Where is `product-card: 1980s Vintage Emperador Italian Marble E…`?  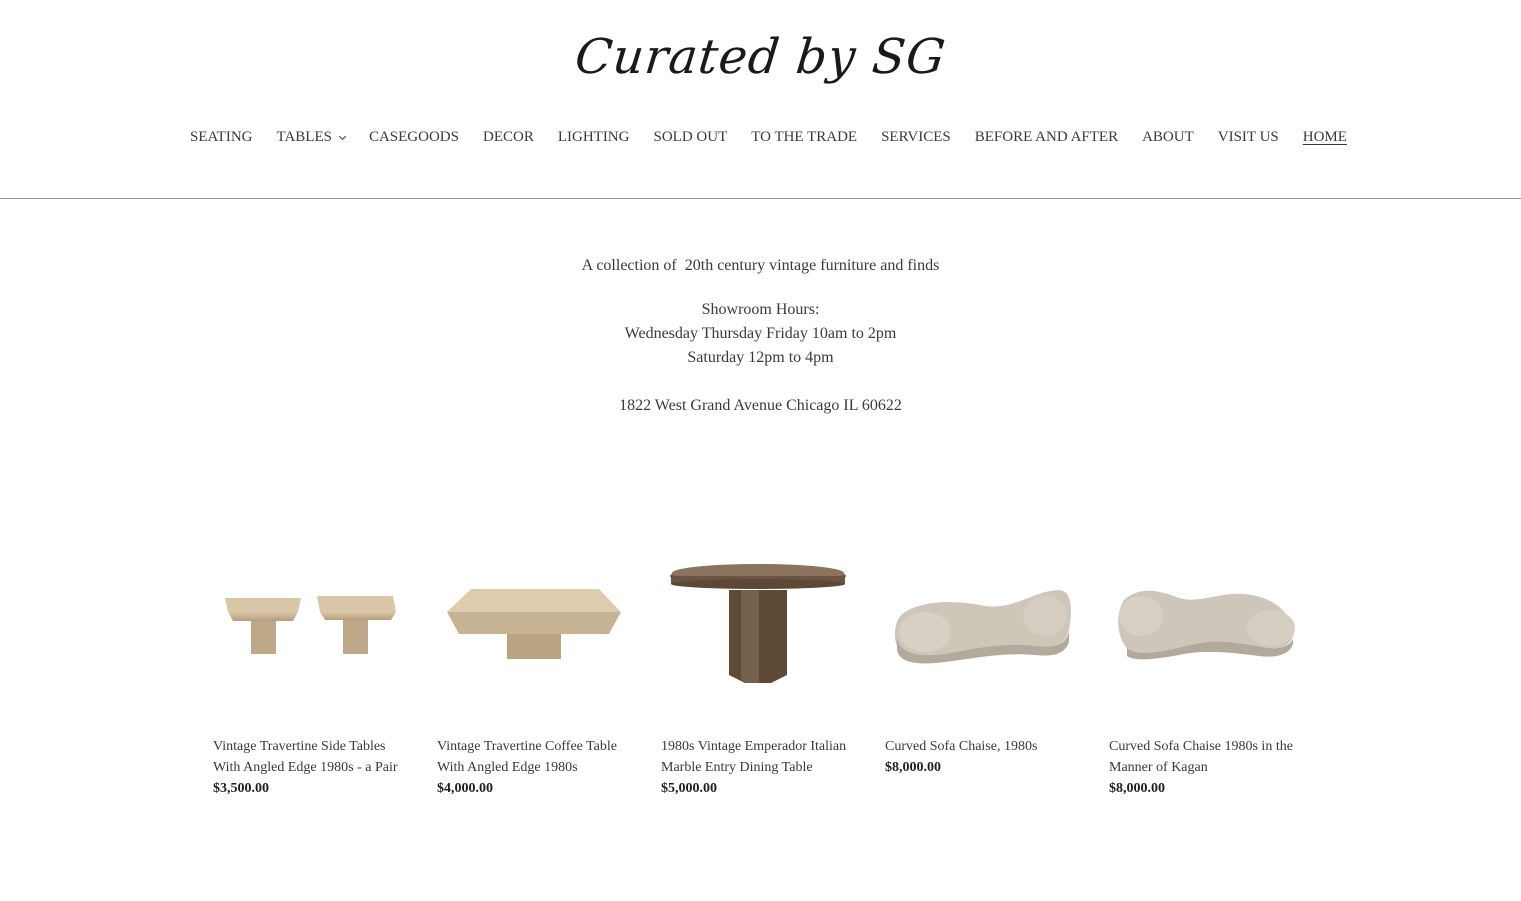 product-card: 1980s Vintage Emperador Italian Marble E… is located at coordinates (755, 659).